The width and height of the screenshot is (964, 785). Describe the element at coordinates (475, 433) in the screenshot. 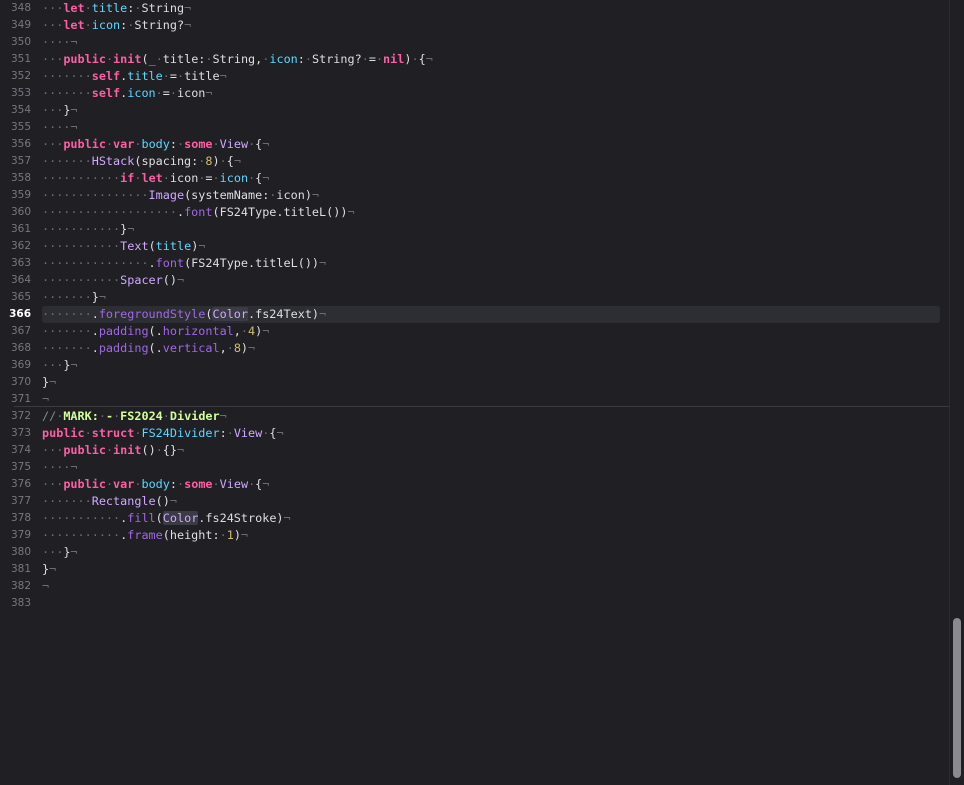

I see `code-line: 373 public·struct·FS24Divider:·View·{¬` at that location.